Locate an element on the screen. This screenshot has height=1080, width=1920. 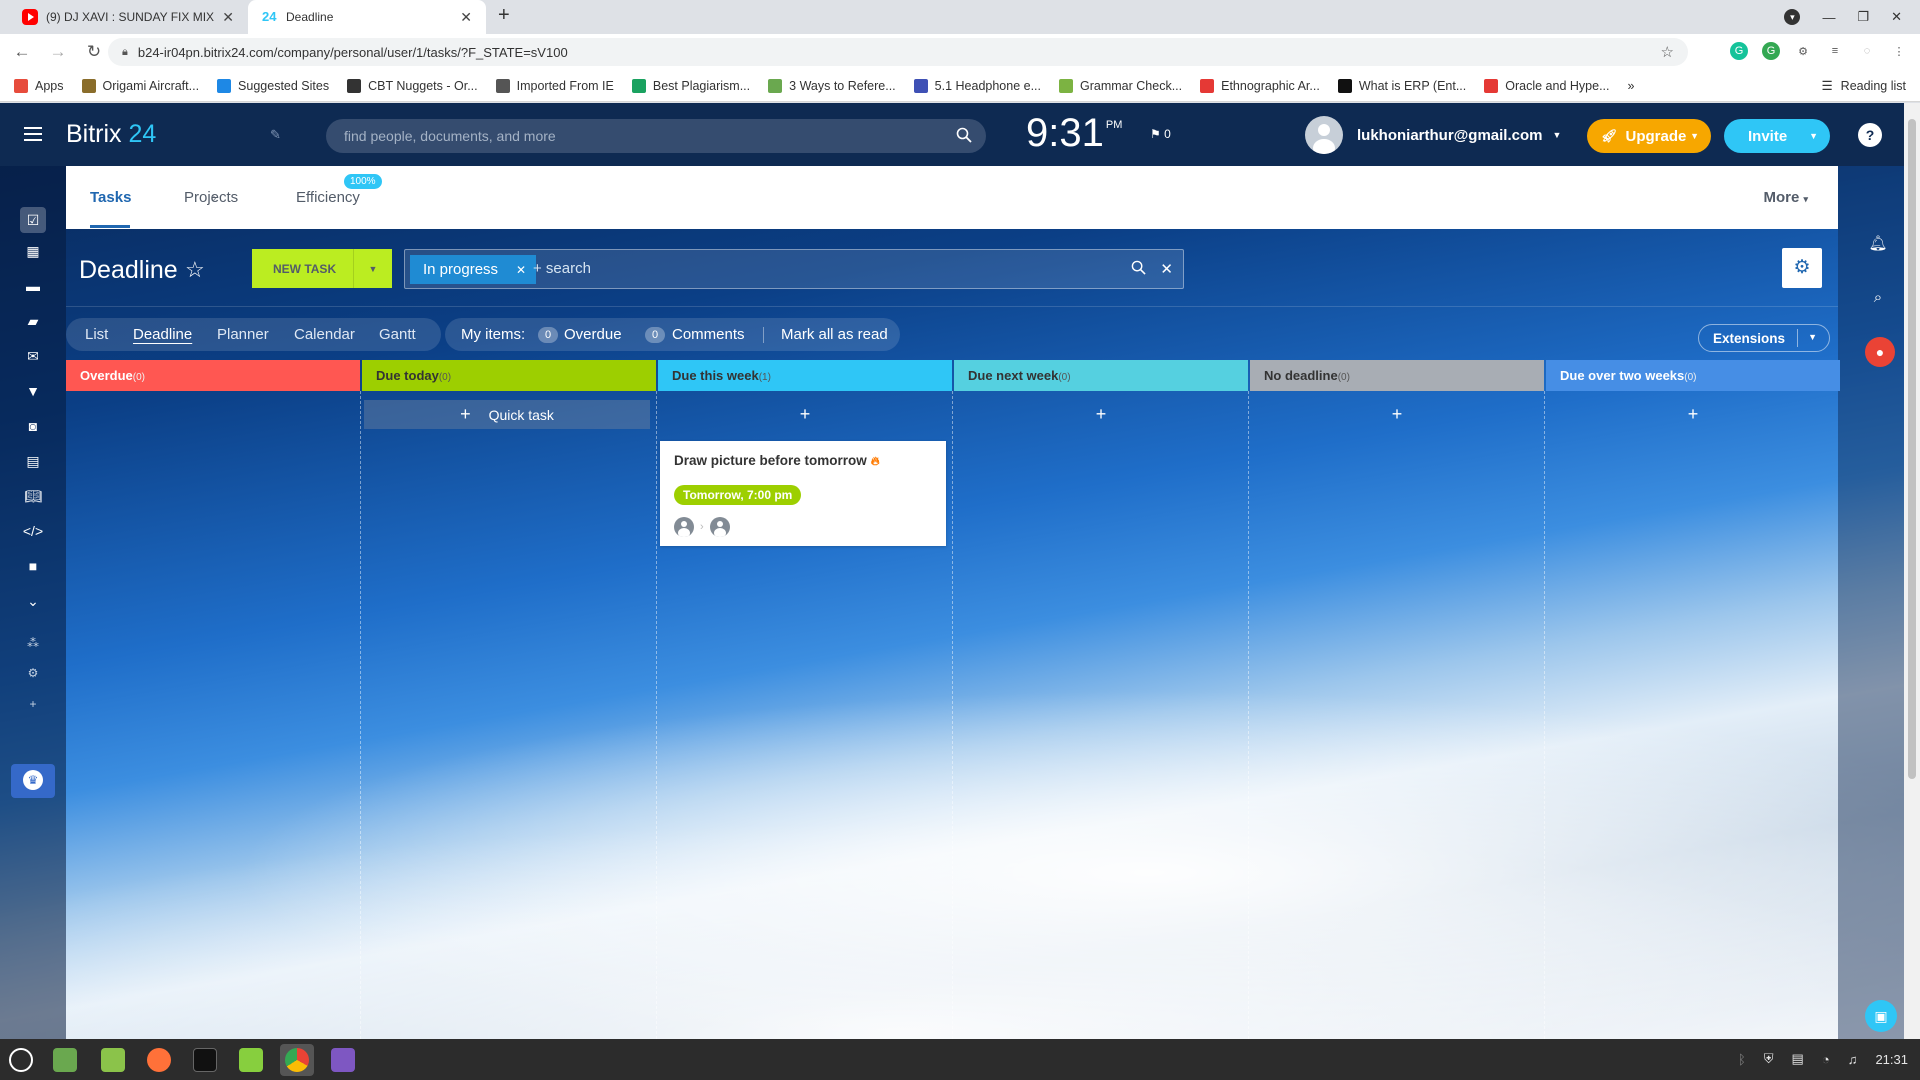
quick-task-button: + Quick task is located at coordinates (507, 414).